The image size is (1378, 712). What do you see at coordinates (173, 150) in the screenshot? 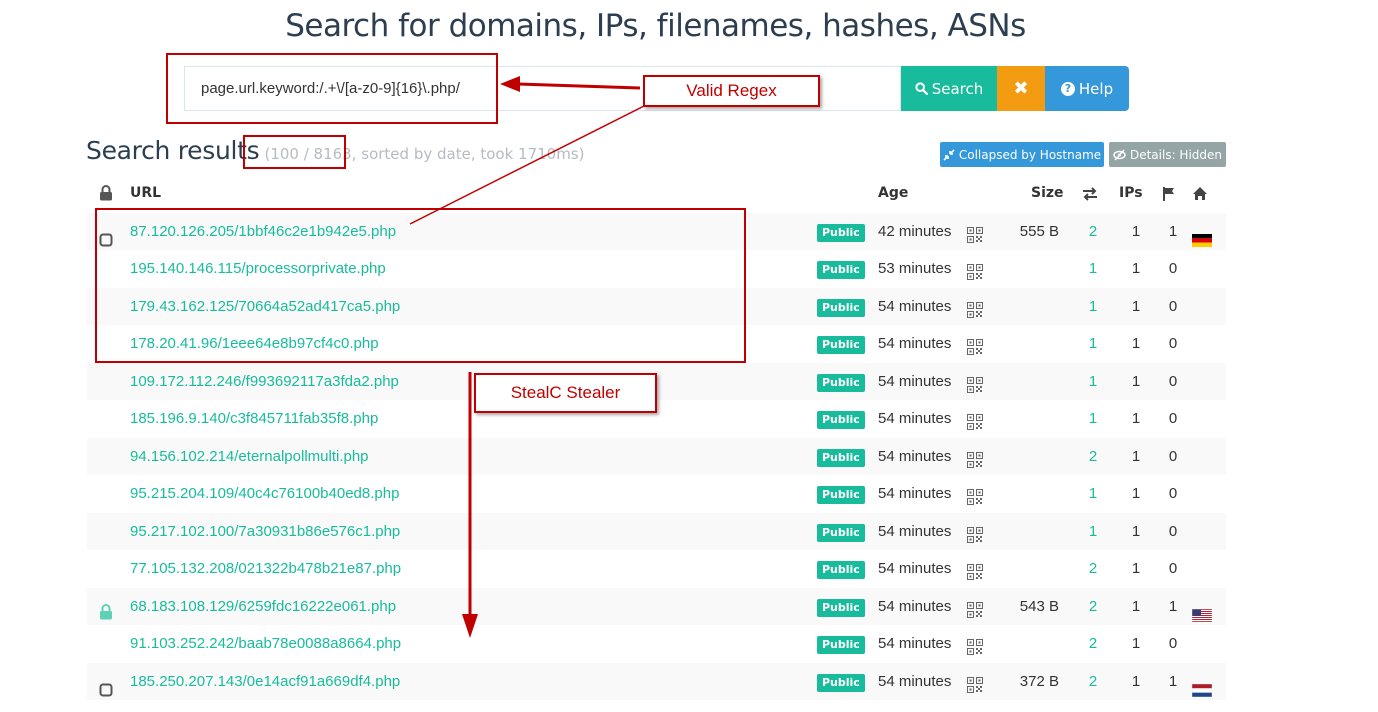
I see `results-title: Search results` at bounding box center [173, 150].